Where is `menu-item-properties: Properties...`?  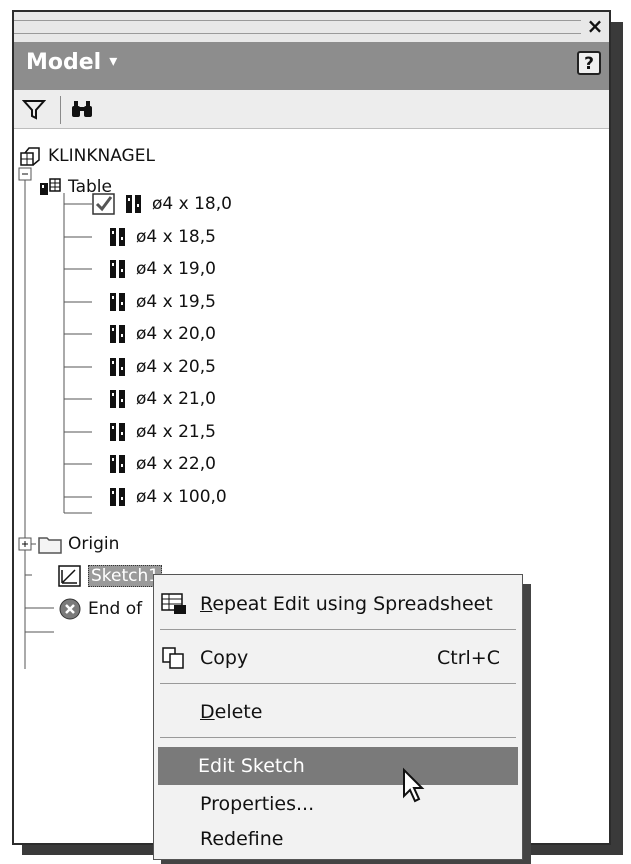 menu-item-properties: Properties... is located at coordinates (338, 804).